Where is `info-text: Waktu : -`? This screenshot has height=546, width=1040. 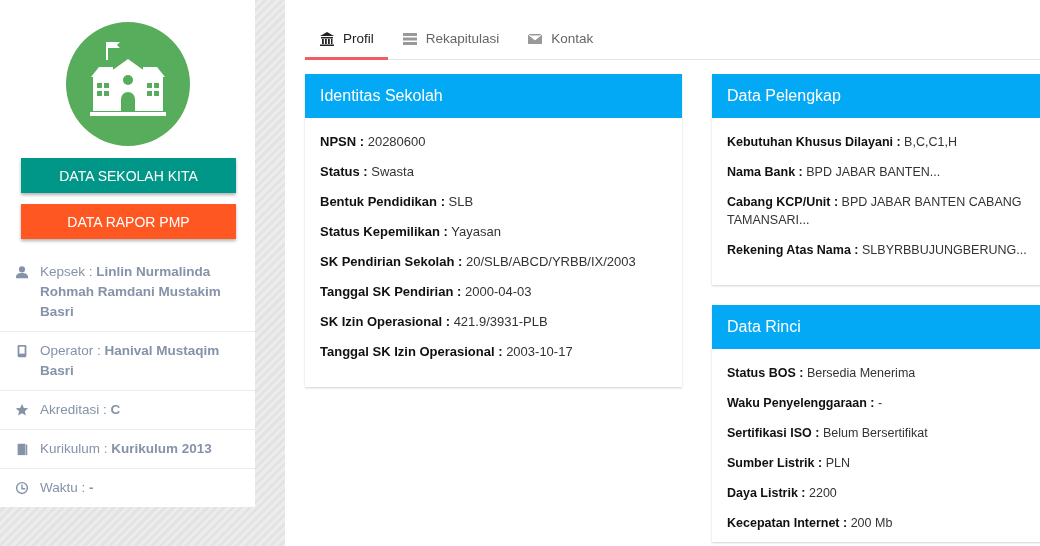
info-text: Waktu : - is located at coordinates (67, 488).